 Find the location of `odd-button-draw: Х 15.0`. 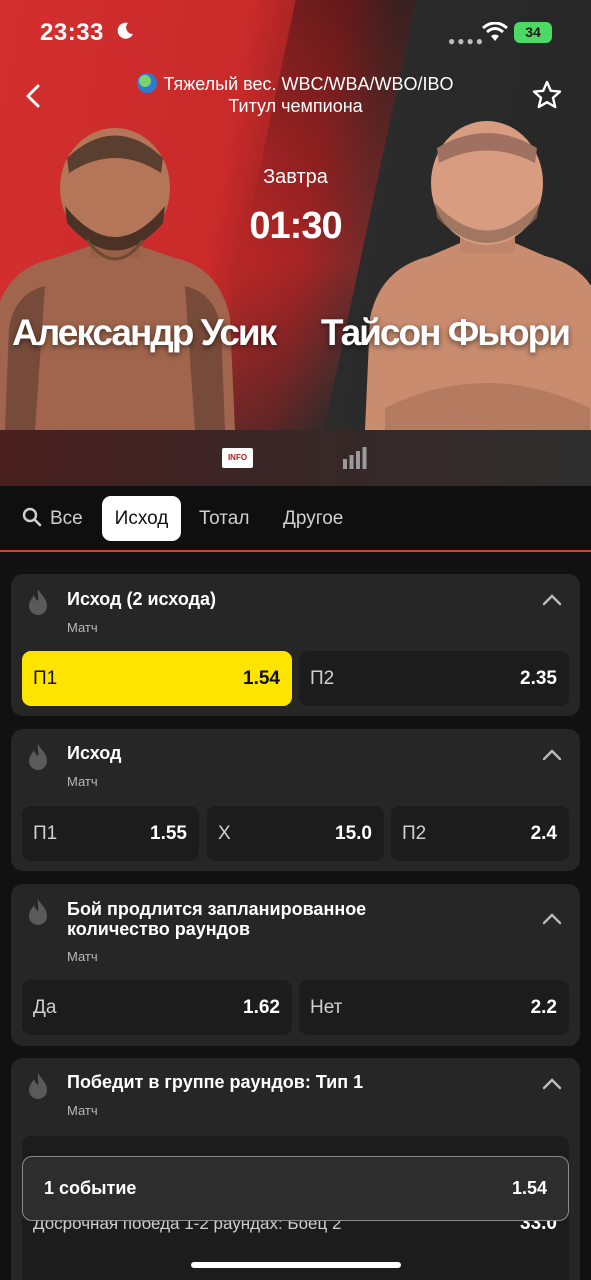

odd-button-draw: Х 15.0 is located at coordinates (295, 833).